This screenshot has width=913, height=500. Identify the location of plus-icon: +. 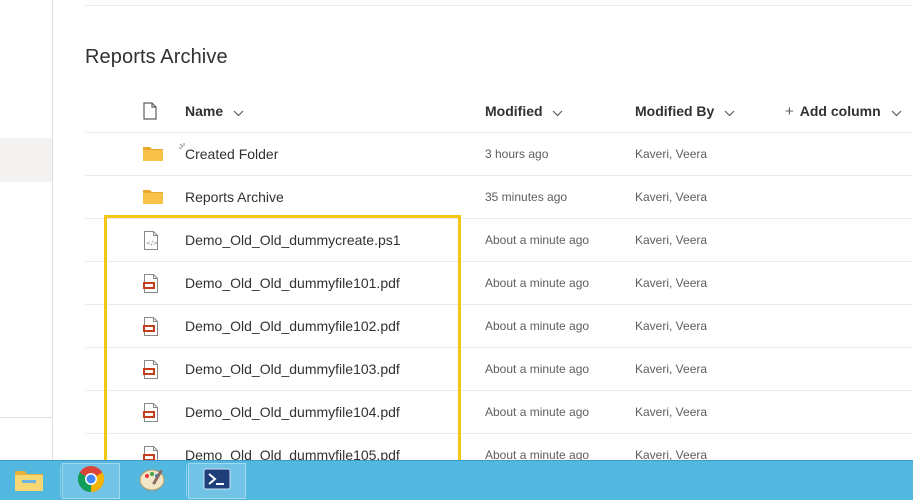
(789, 111).